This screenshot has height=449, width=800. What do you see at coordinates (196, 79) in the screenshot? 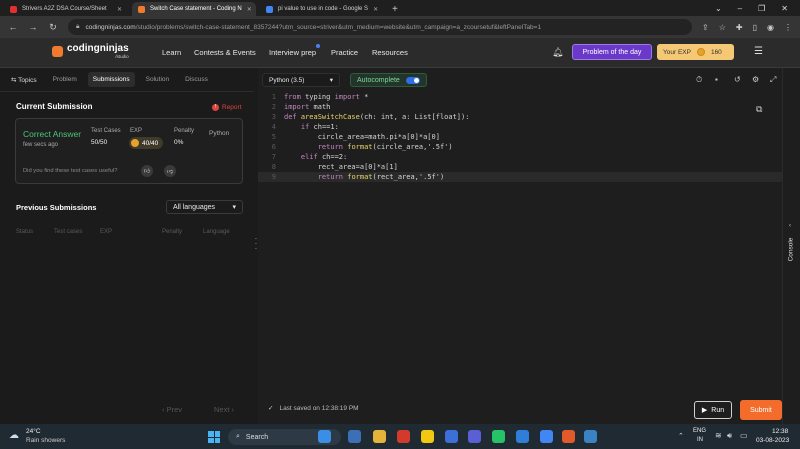
I see `tab-discuss: Discuss` at bounding box center [196, 79].